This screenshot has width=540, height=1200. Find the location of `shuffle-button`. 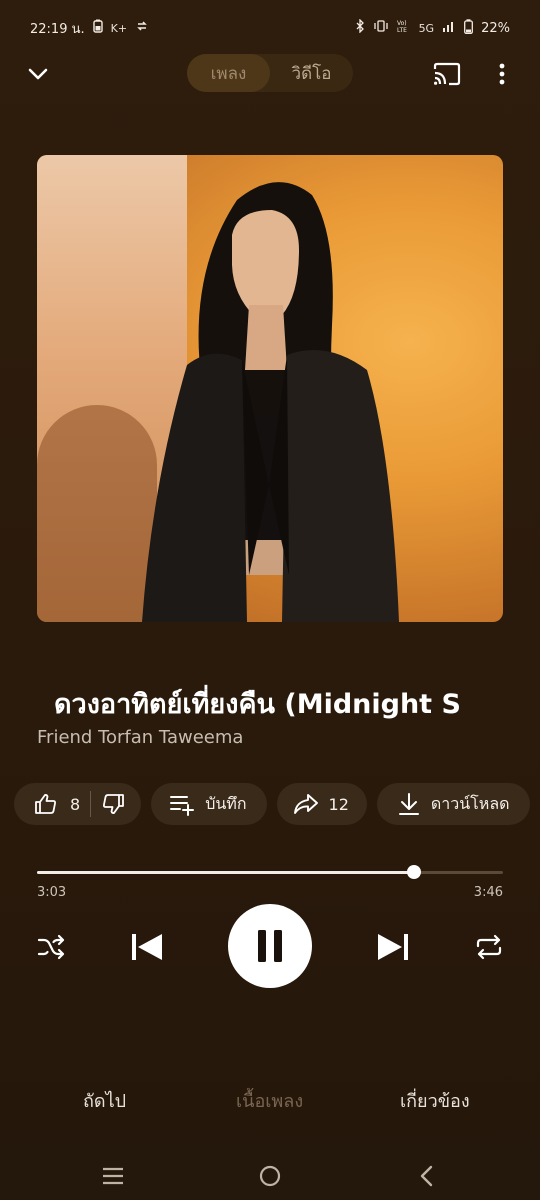

shuffle-button is located at coordinates (51, 947).